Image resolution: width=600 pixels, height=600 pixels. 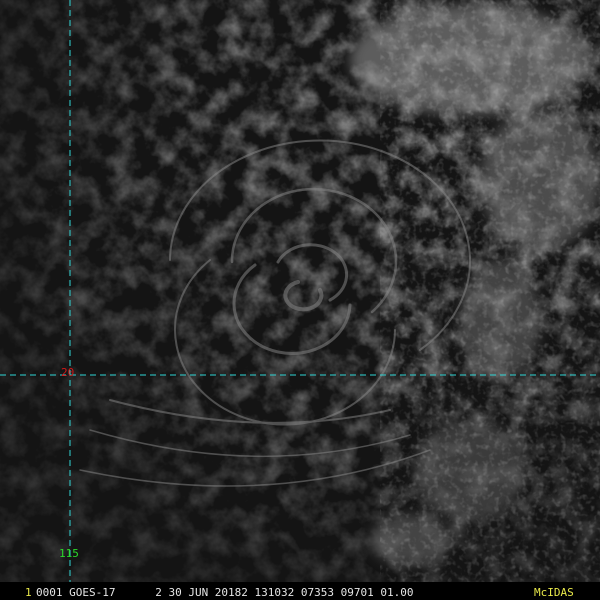 I want to click on longitude-label: 115, so click(x=69, y=553).